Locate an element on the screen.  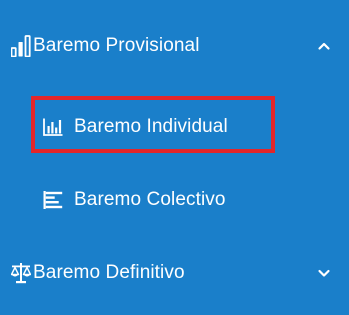
chevron-down-icon is located at coordinates (324, 273).